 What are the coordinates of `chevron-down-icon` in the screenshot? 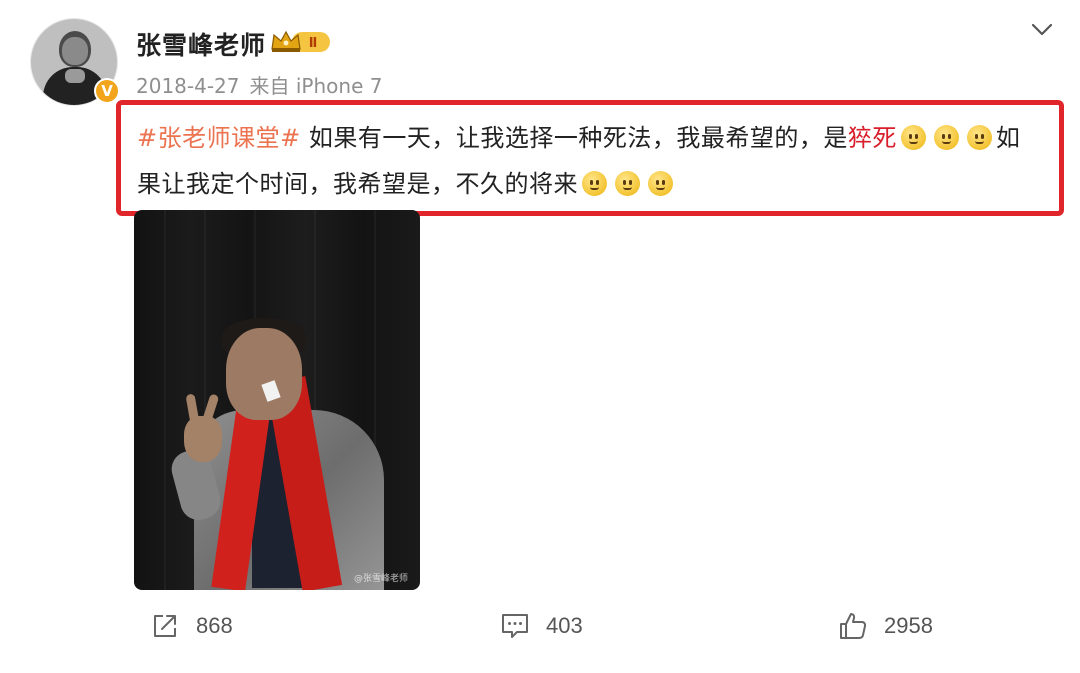 It's located at (1042, 30).